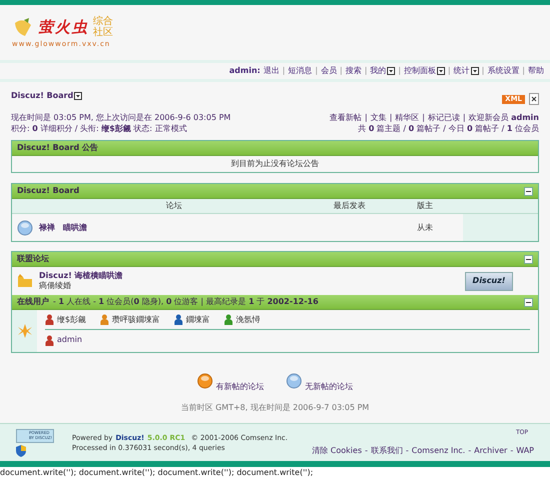  I want to click on user-info: 积分: 0 详细积分 / 头衔: 缏$彭觎 状态: 正常模式, so click(99, 128).